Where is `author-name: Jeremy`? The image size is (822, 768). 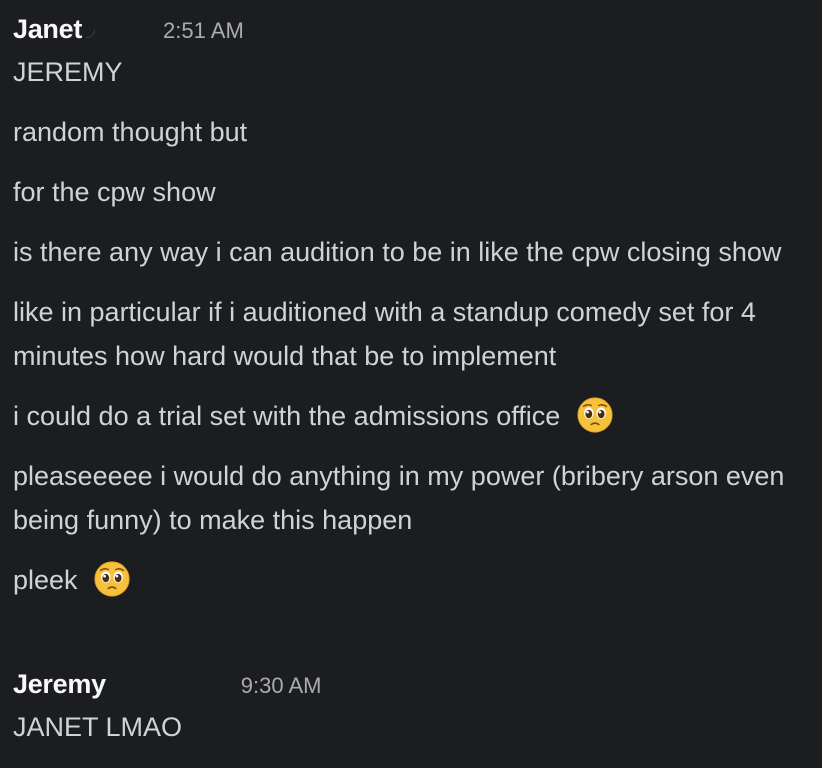 author-name: Jeremy is located at coordinates (59, 684).